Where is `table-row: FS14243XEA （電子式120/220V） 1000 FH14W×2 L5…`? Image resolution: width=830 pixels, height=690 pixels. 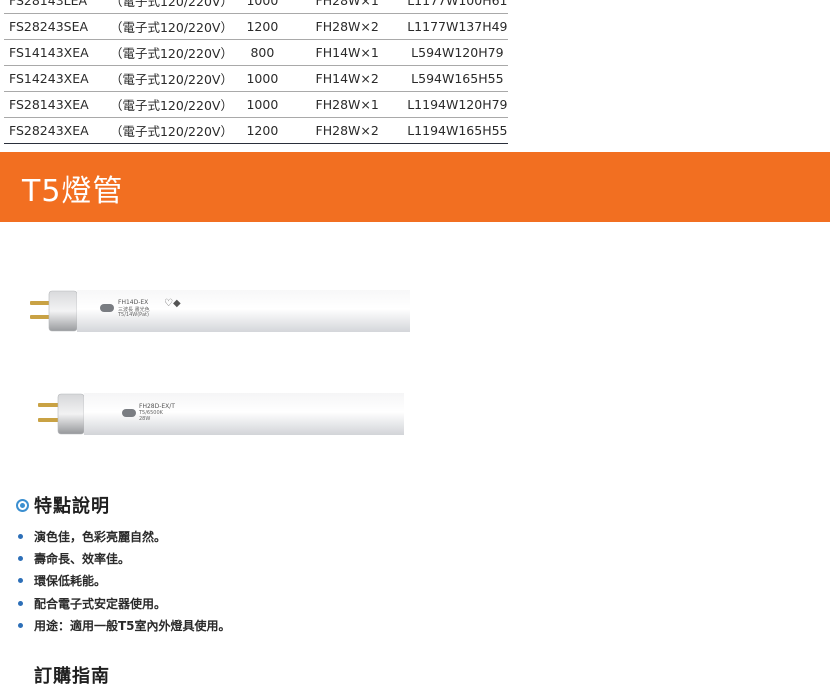 table-row: FS14243XEA （電子式120/220V） 1000 FH14W×2 L5… is located at coordinates (256, 78).